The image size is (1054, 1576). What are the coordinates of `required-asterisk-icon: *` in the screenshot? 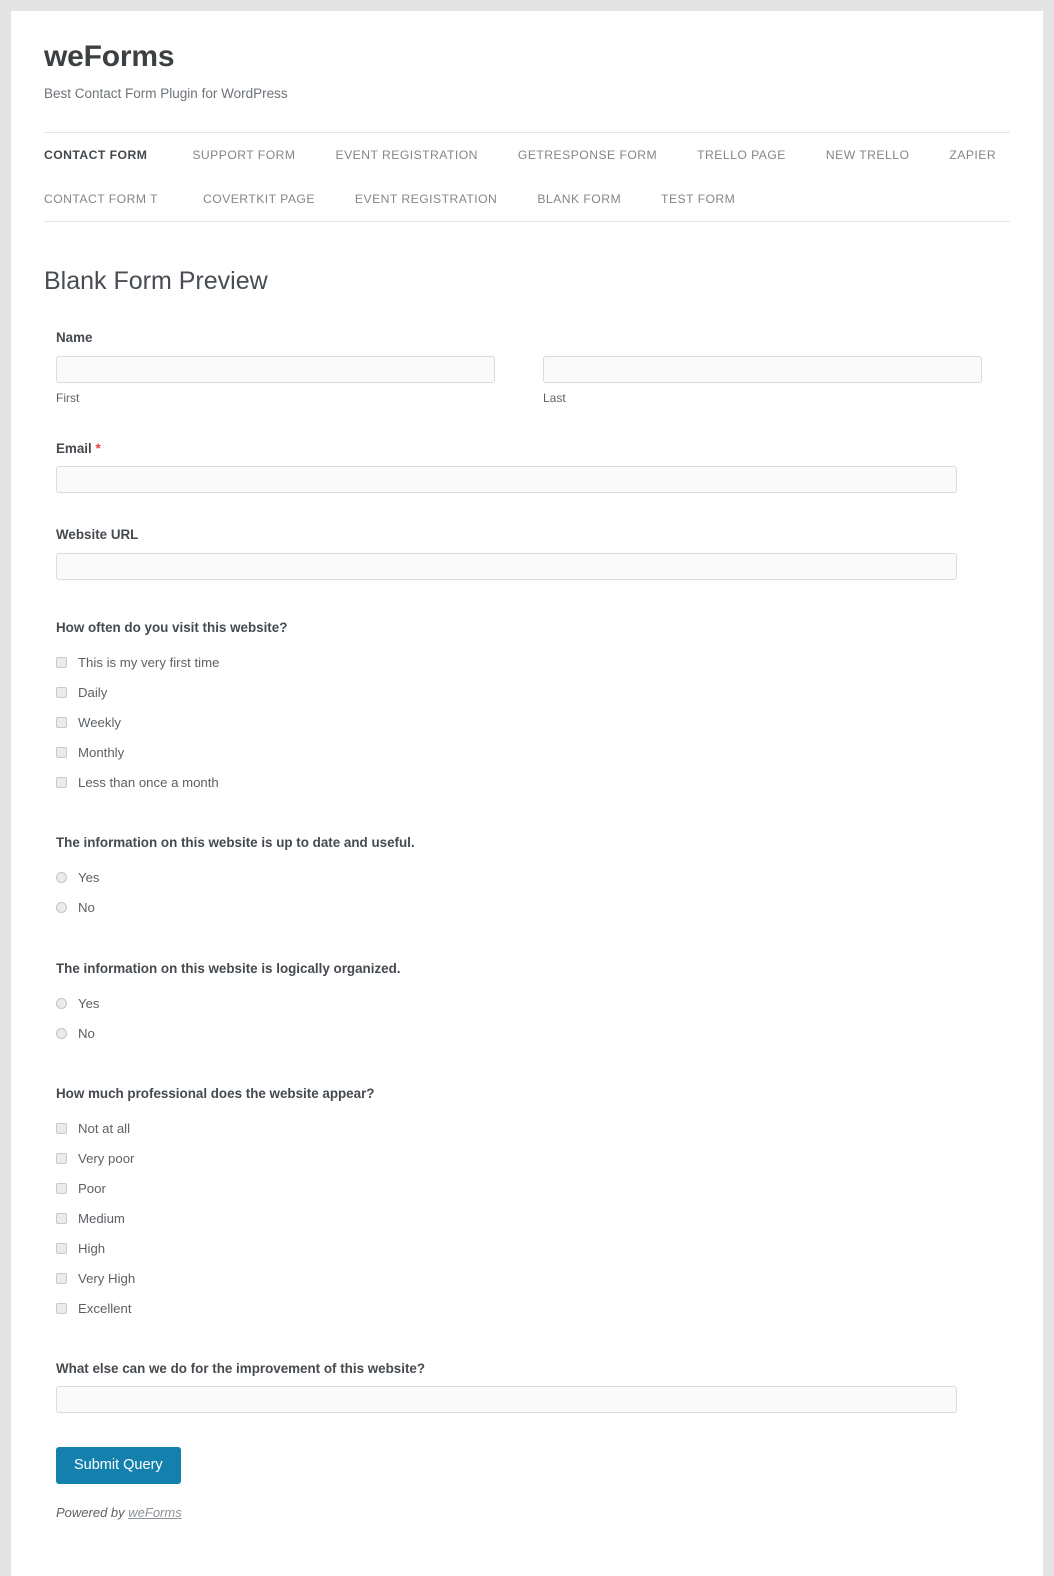 It's located at (98, 448).